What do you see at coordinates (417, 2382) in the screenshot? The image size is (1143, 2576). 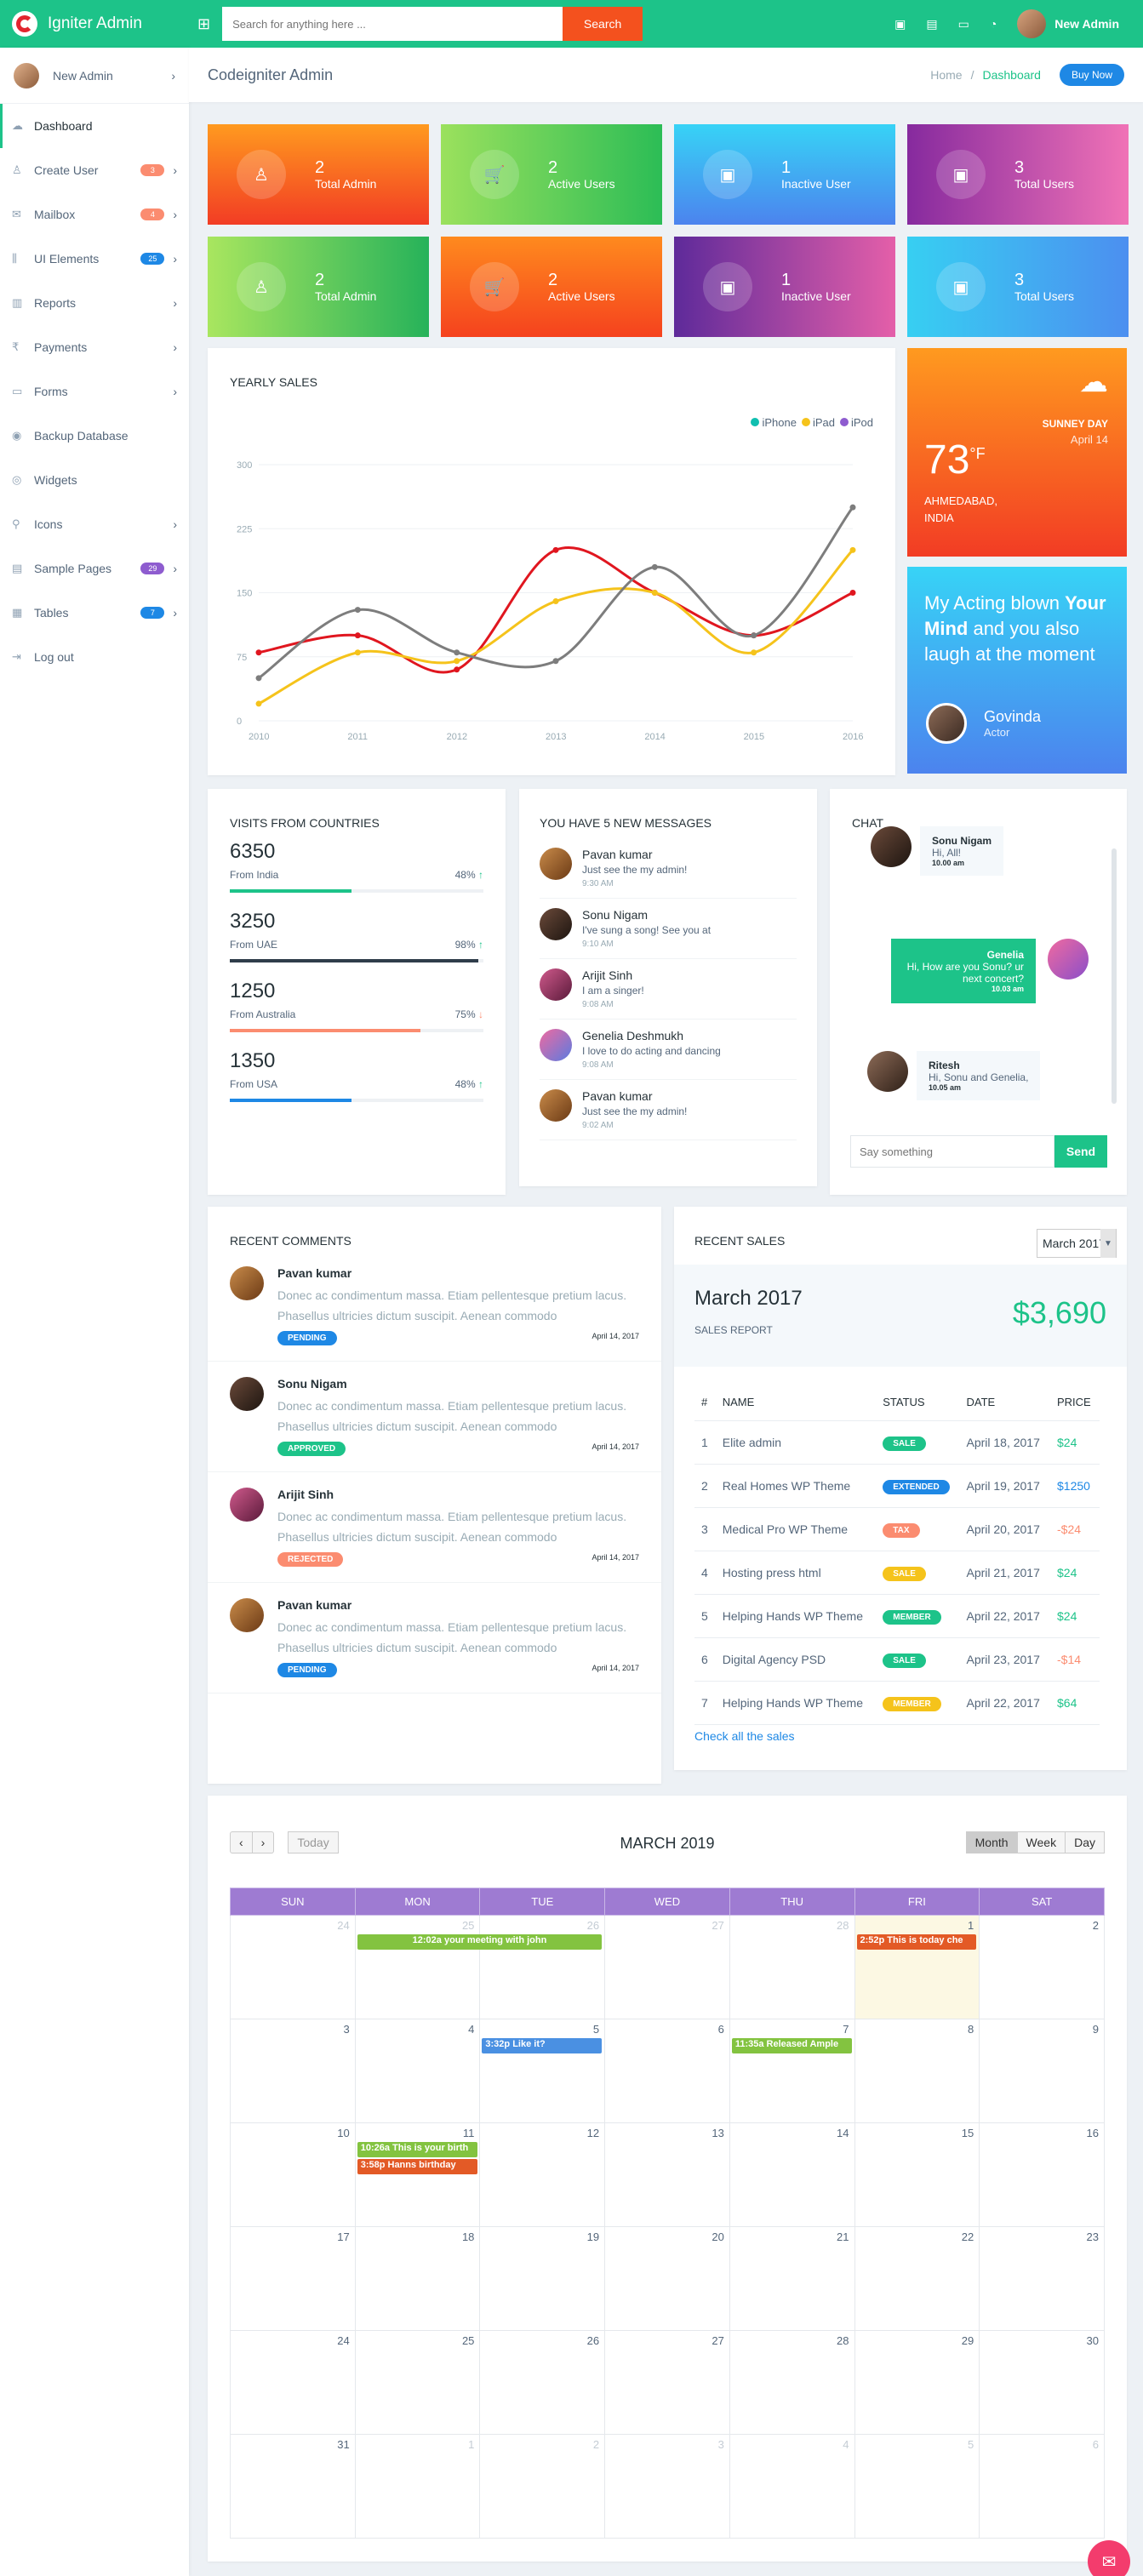 I see `calendar-day: 25` at bounding box center [417, 2382].